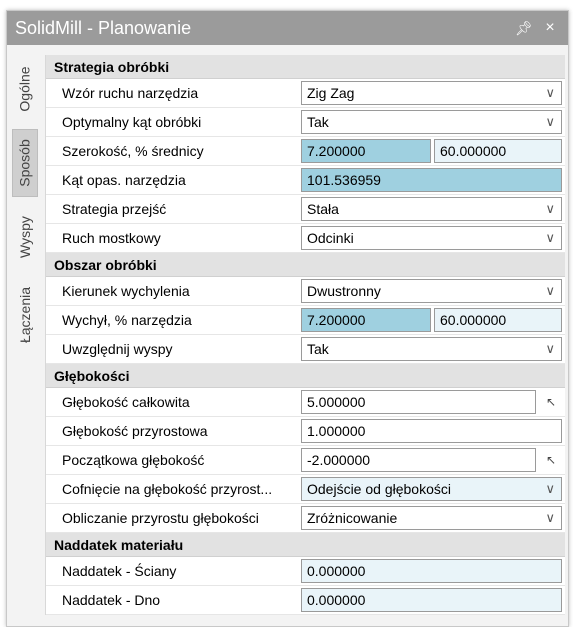 This screenshot has height=627, width=573. Describe the element at coordinates (431, 238) in the screenshot. I see `bridge-motion-select: Odcinki ∨` at that location.